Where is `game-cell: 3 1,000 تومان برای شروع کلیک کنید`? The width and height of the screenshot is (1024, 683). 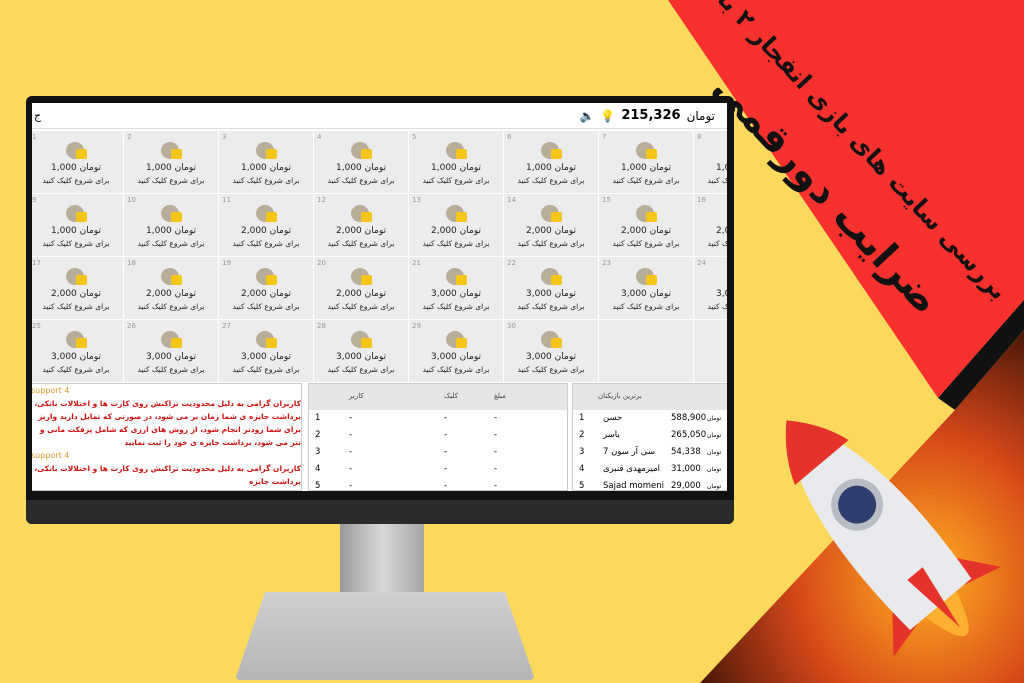 game-cell: 3 1,000 تومان برای شروع کلیک کنید is located at coordinates (266, 162).